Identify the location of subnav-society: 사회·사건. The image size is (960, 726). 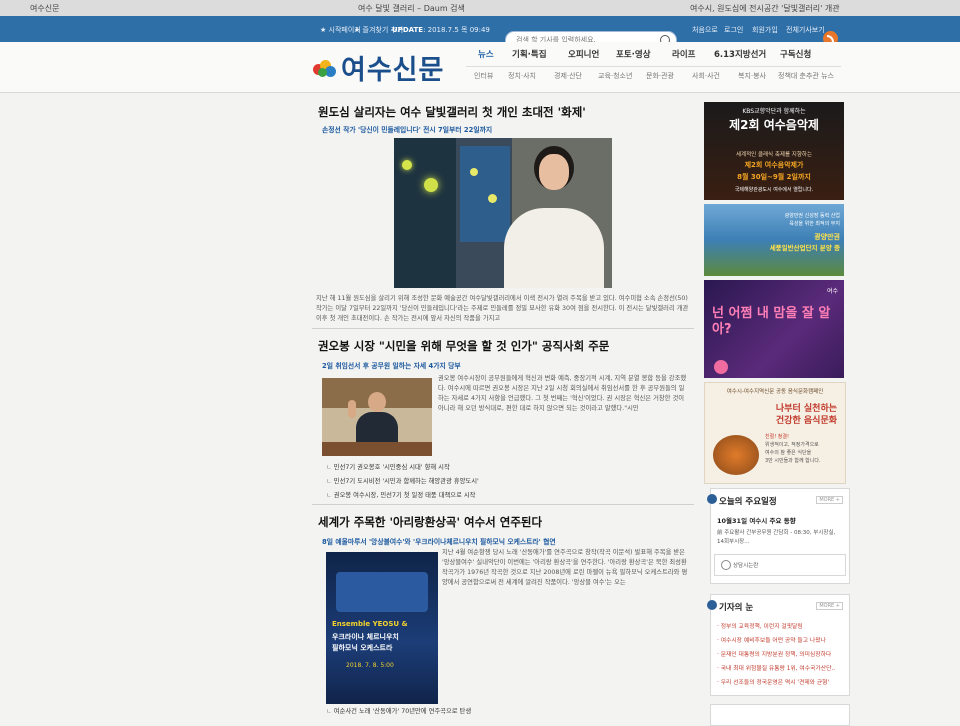
(706, 76).